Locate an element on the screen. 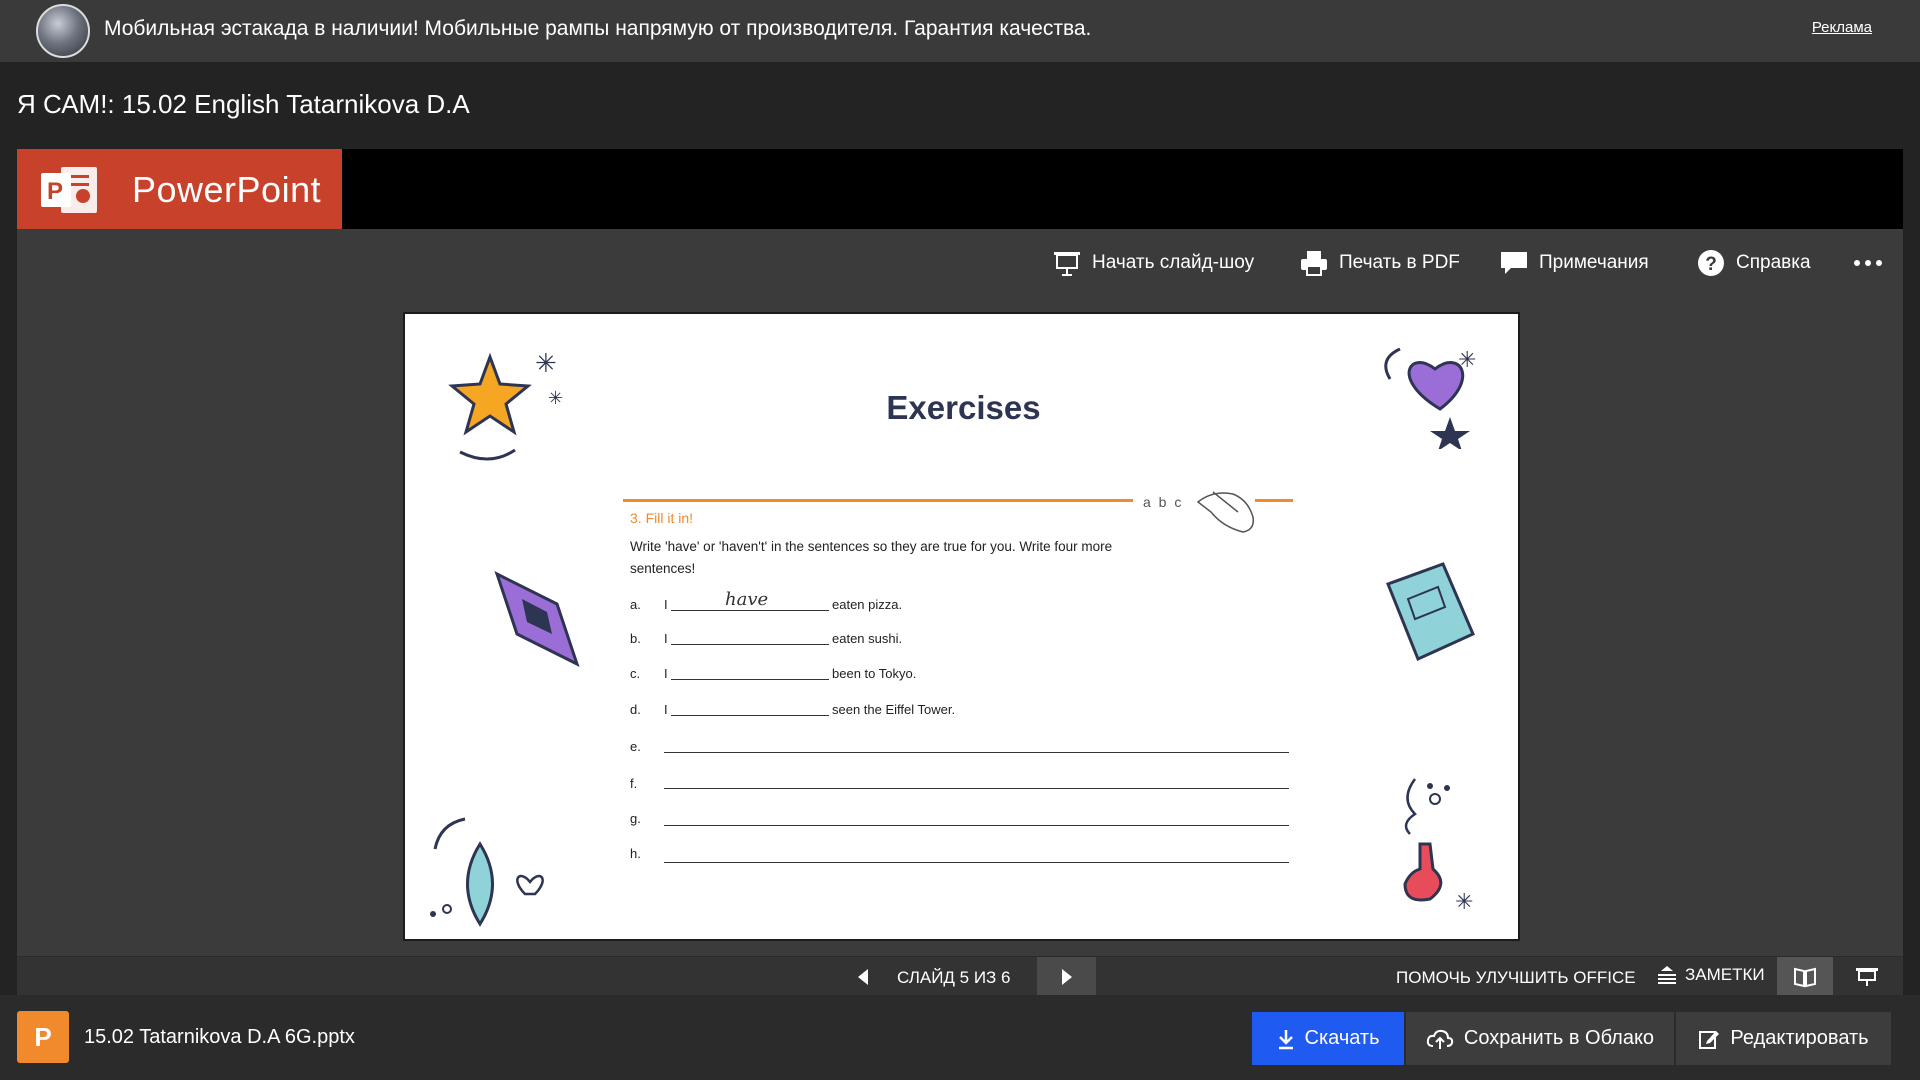 This screenshot has height=1080, width=1920. more-options-button is located at coordinates (1873, 263).